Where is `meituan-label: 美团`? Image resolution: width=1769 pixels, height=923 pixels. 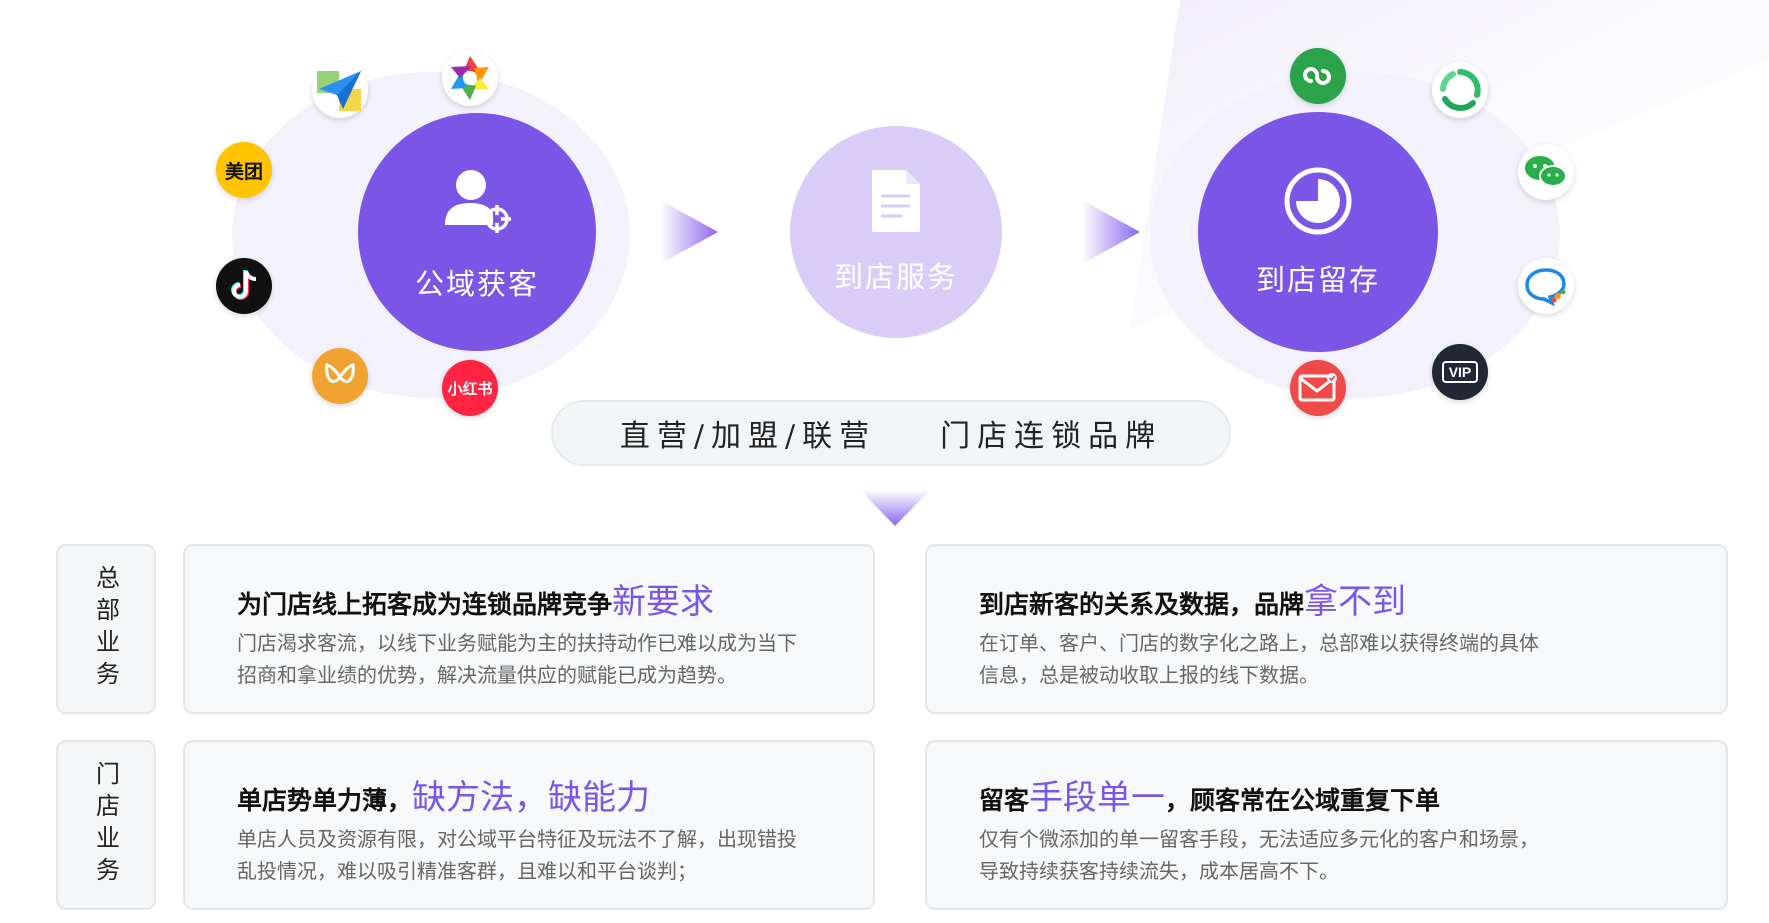 meituan-label: 美团 is located at coordinates (243, 171).